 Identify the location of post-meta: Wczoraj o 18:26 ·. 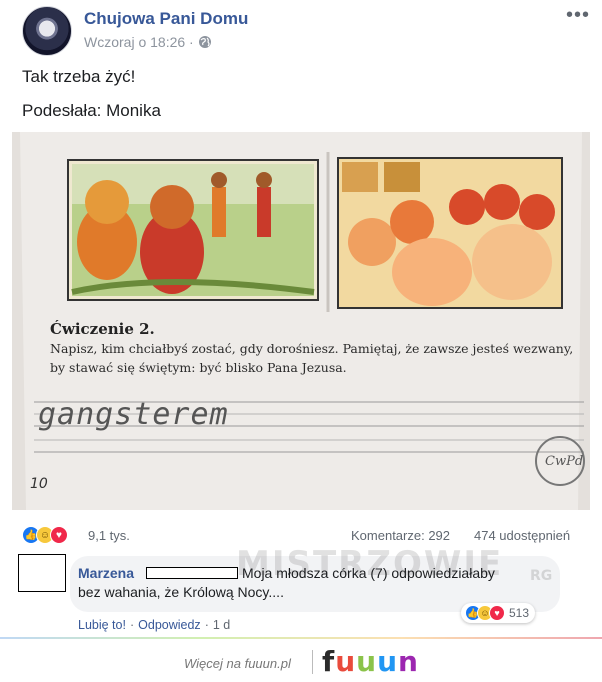
(148, 42).